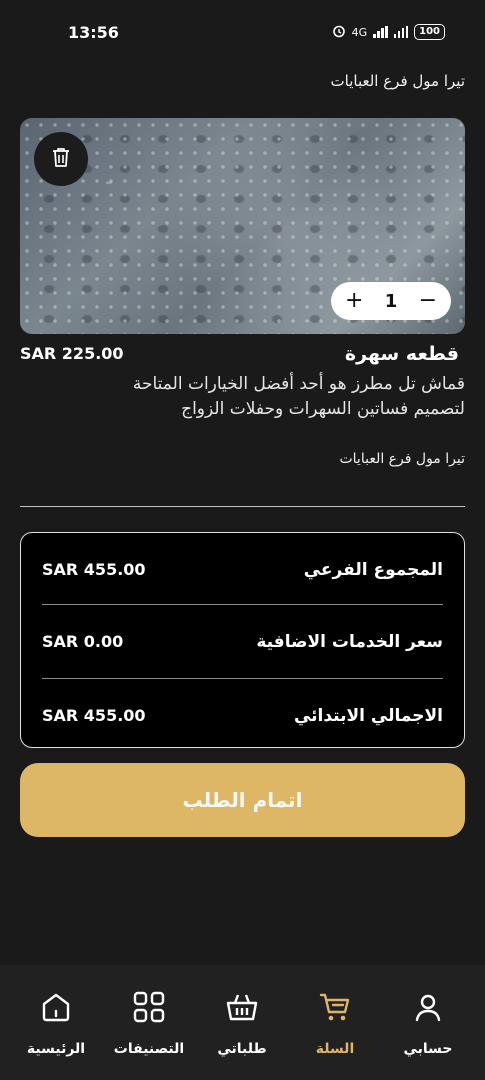  I want to click on nav-label-cart: السلة, so click(335, 1049).